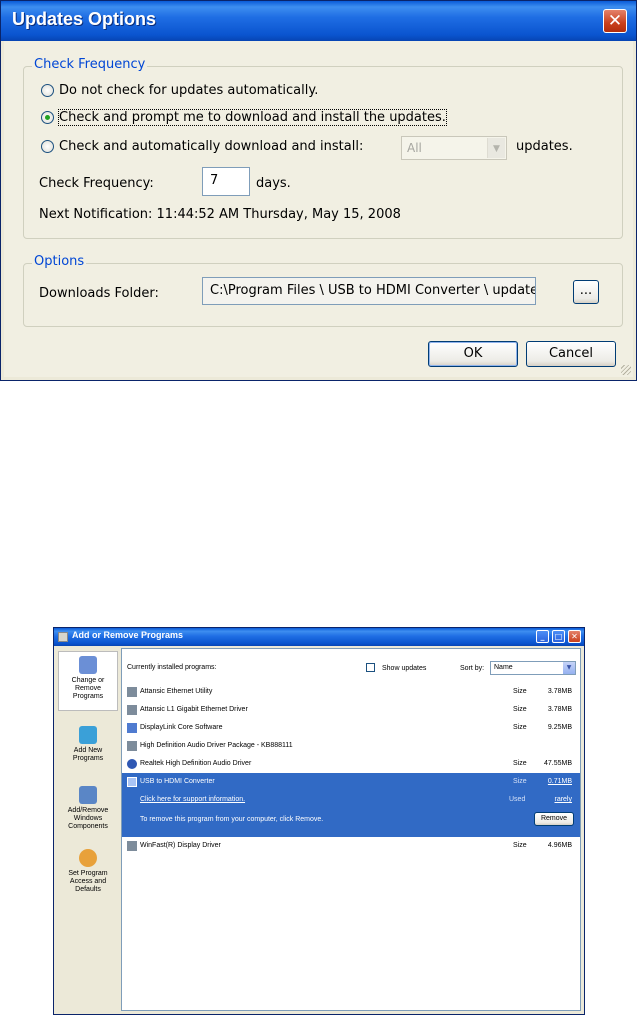 The image size is (639, 1018). What do you see at coordinates (454, 148) in the screenshot?
I see `install-scope-select: All ▼` at bounding box center [454, 148].